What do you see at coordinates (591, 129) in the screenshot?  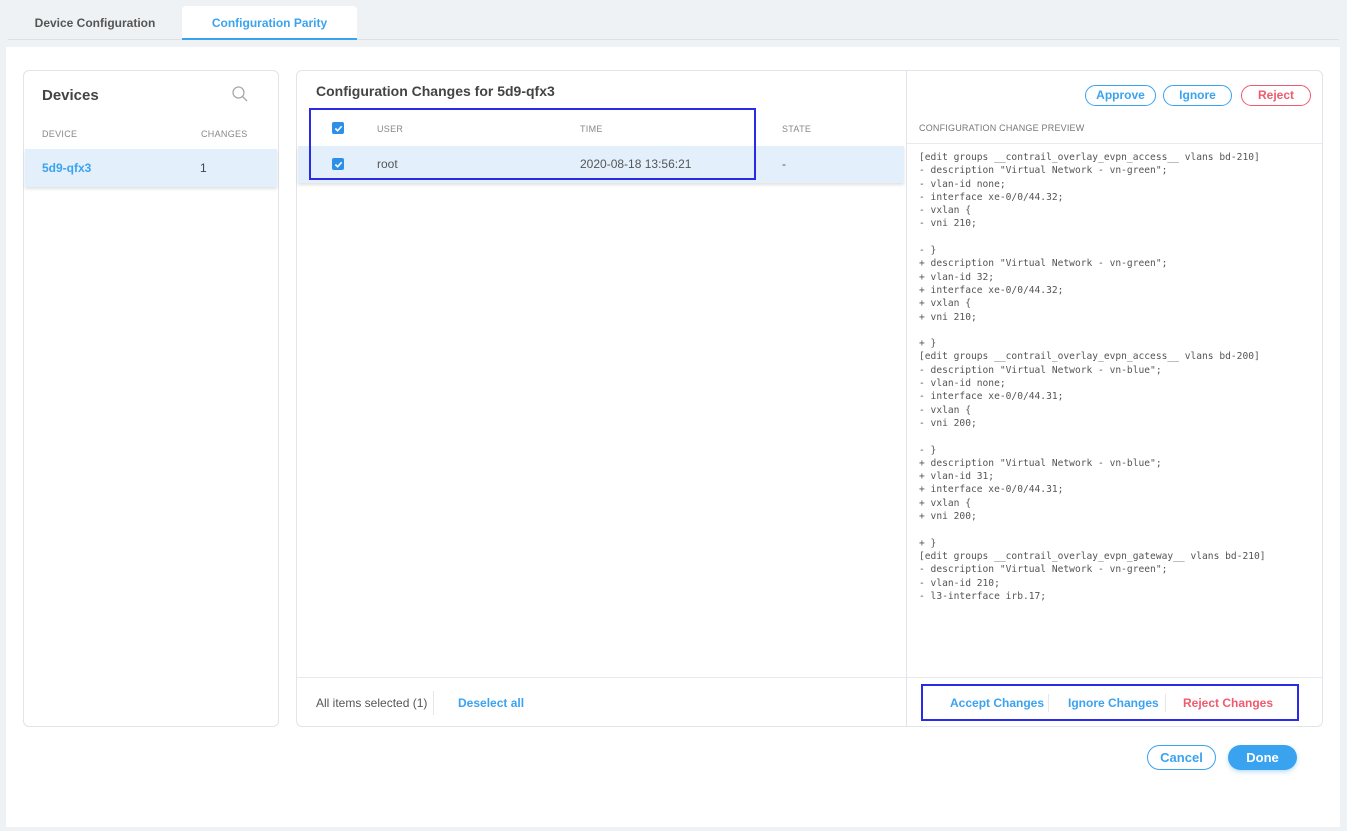 I see `column-header-time: TIME` at bounding box center [591, 129].